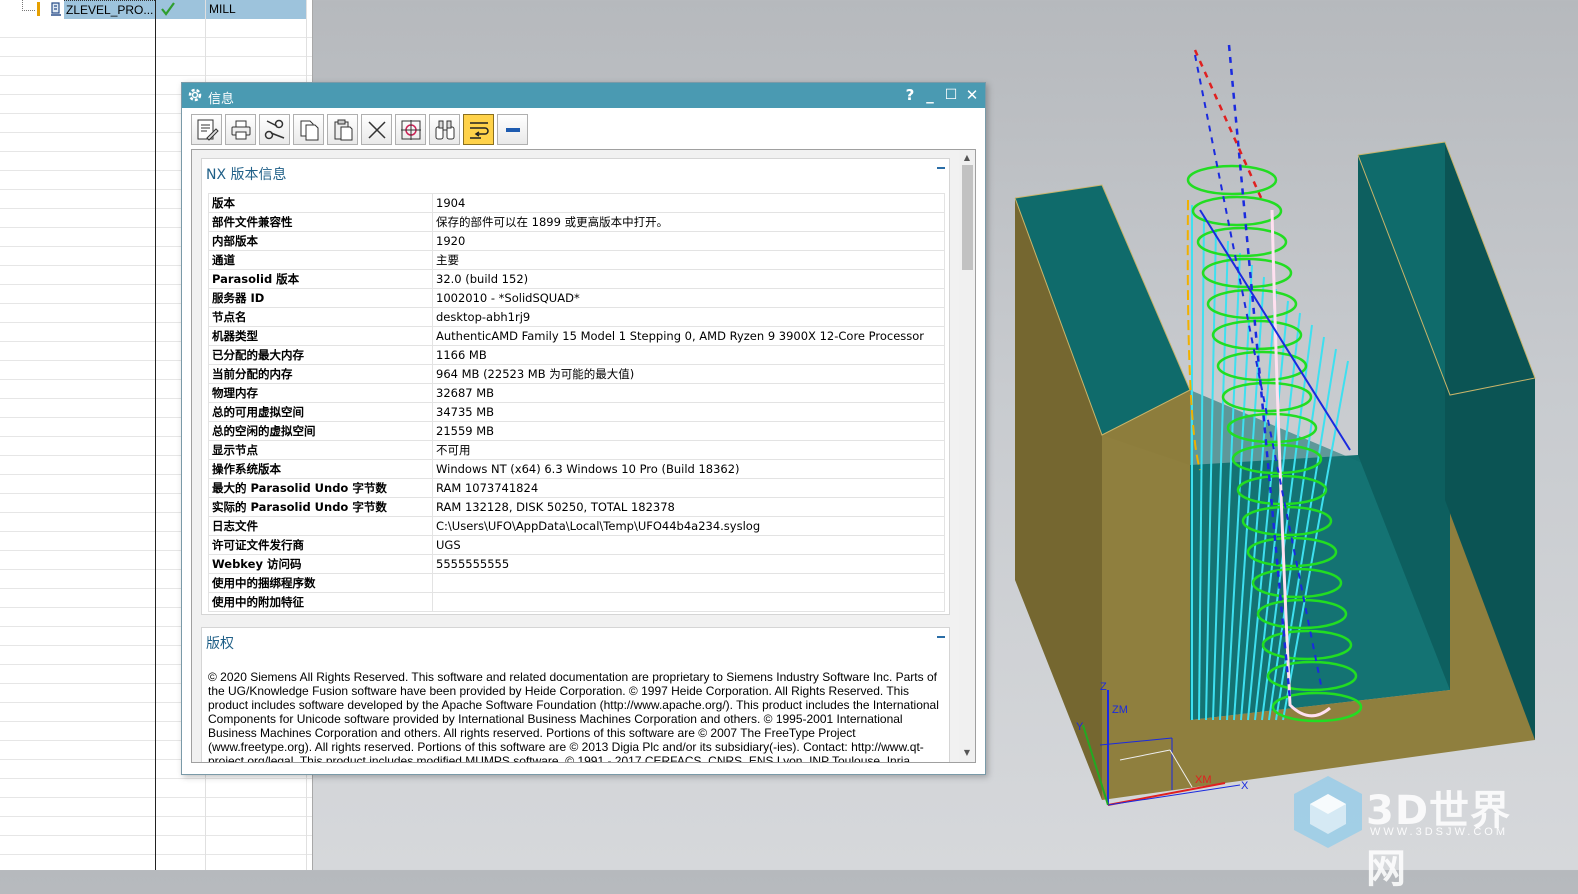 The height and width of the screenshot is (894, 1578). Describe the element at coordinates (688, 450) in the screenshot. I see `version-value: 不可用` at that location.